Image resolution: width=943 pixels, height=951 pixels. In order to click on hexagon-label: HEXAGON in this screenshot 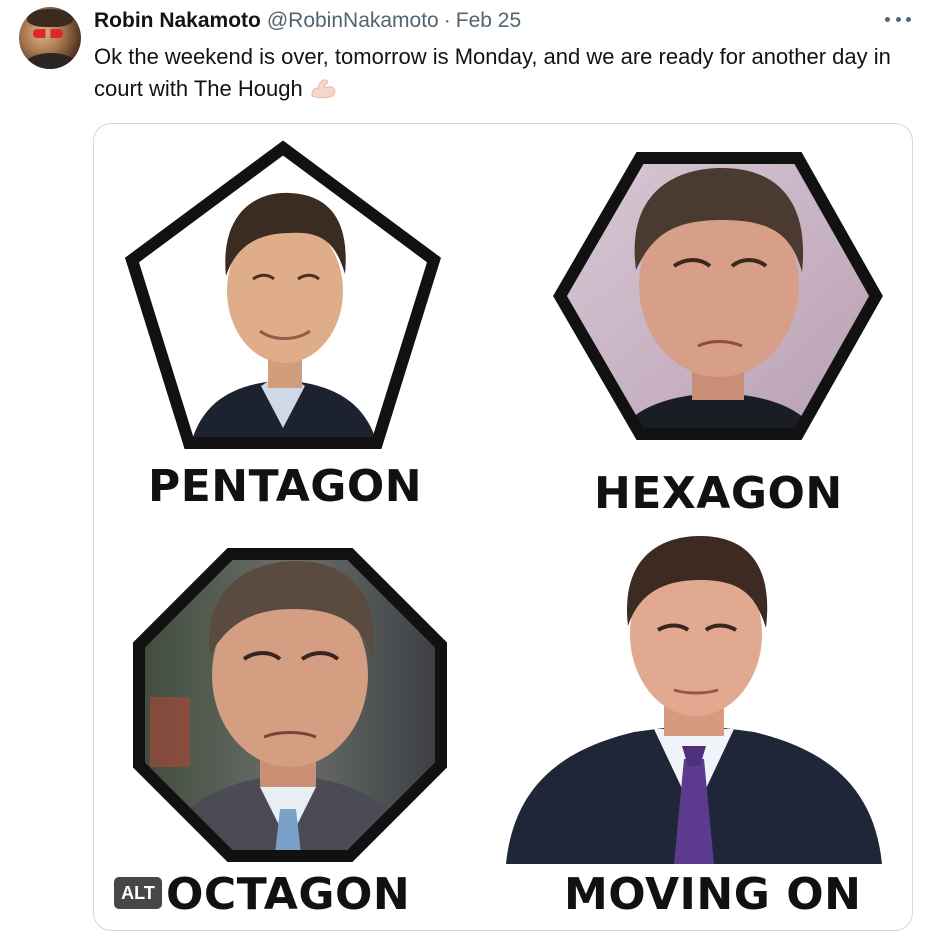, I will do `click(718, 493)`.